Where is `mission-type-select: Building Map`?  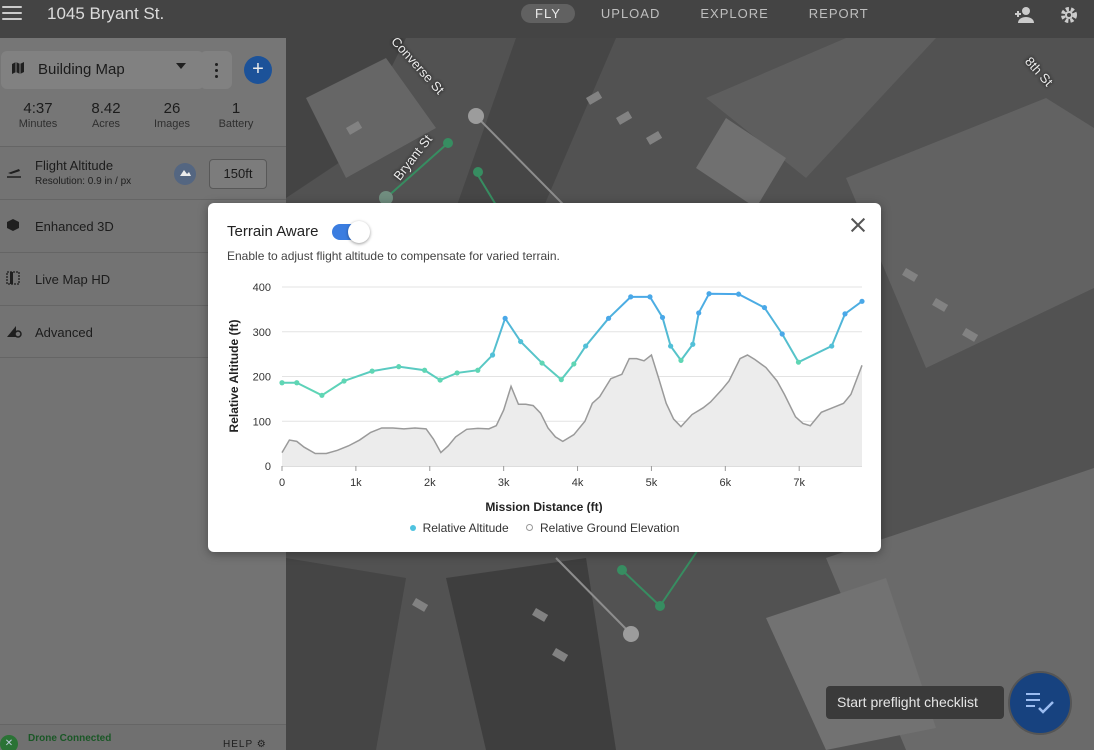 mission-type-select: Building Map is located at coordinates (102, 70).